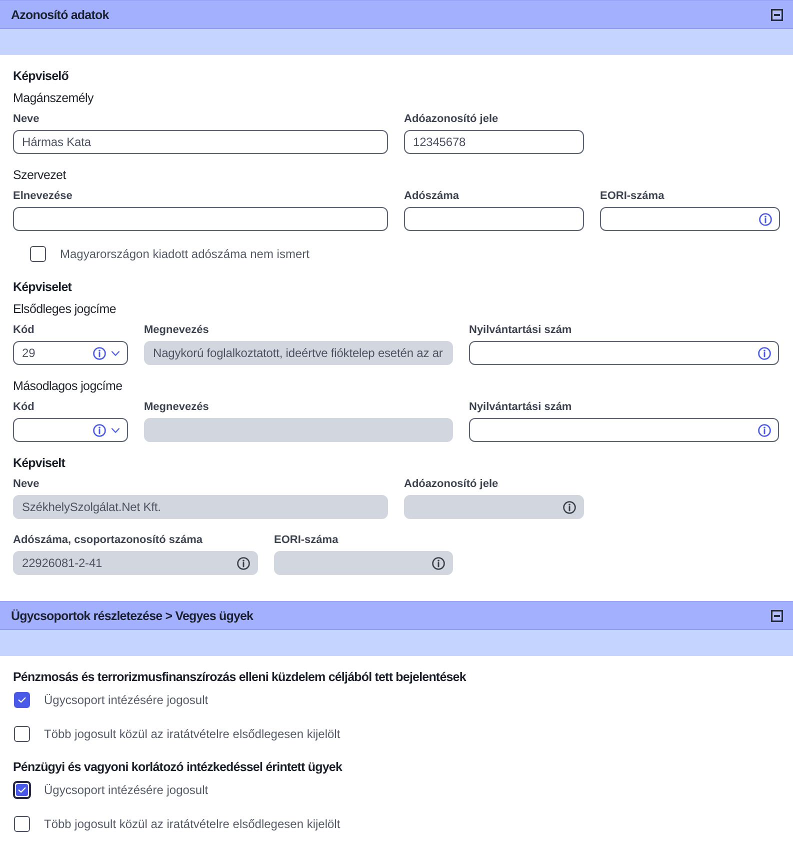 This screenshot has height=846, width=793. What do you see at coordinates (64, 309) in the screenshot?
I see `subgroup-heading: Elsődleges jogcíme` at bounding box center [64, 309].